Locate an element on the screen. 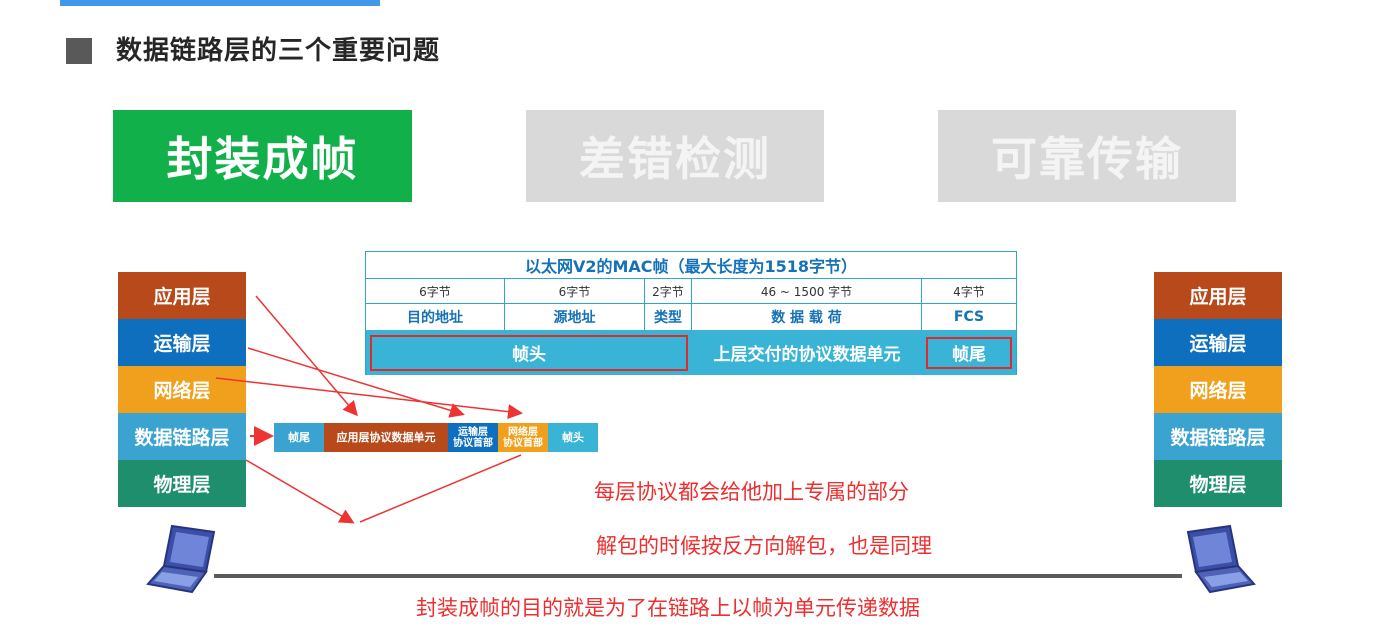 The height and width of the screenshot is (638, 1398). arrow-trans-to-pdu is located at coordinates (356, 382).